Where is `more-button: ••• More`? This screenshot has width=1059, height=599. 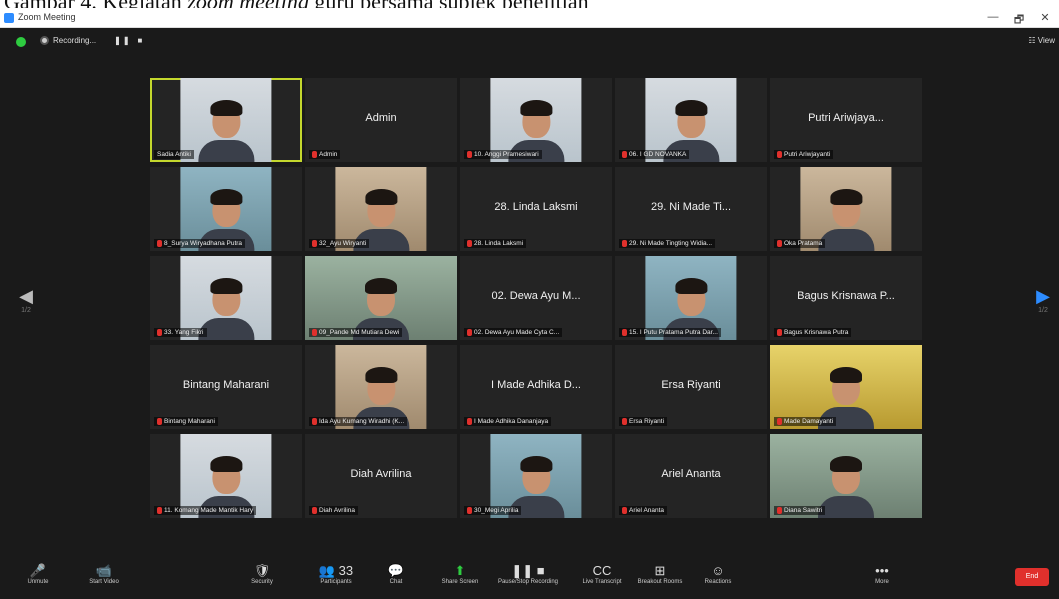
more-button: ••• More is located at coordinates (882, 574).